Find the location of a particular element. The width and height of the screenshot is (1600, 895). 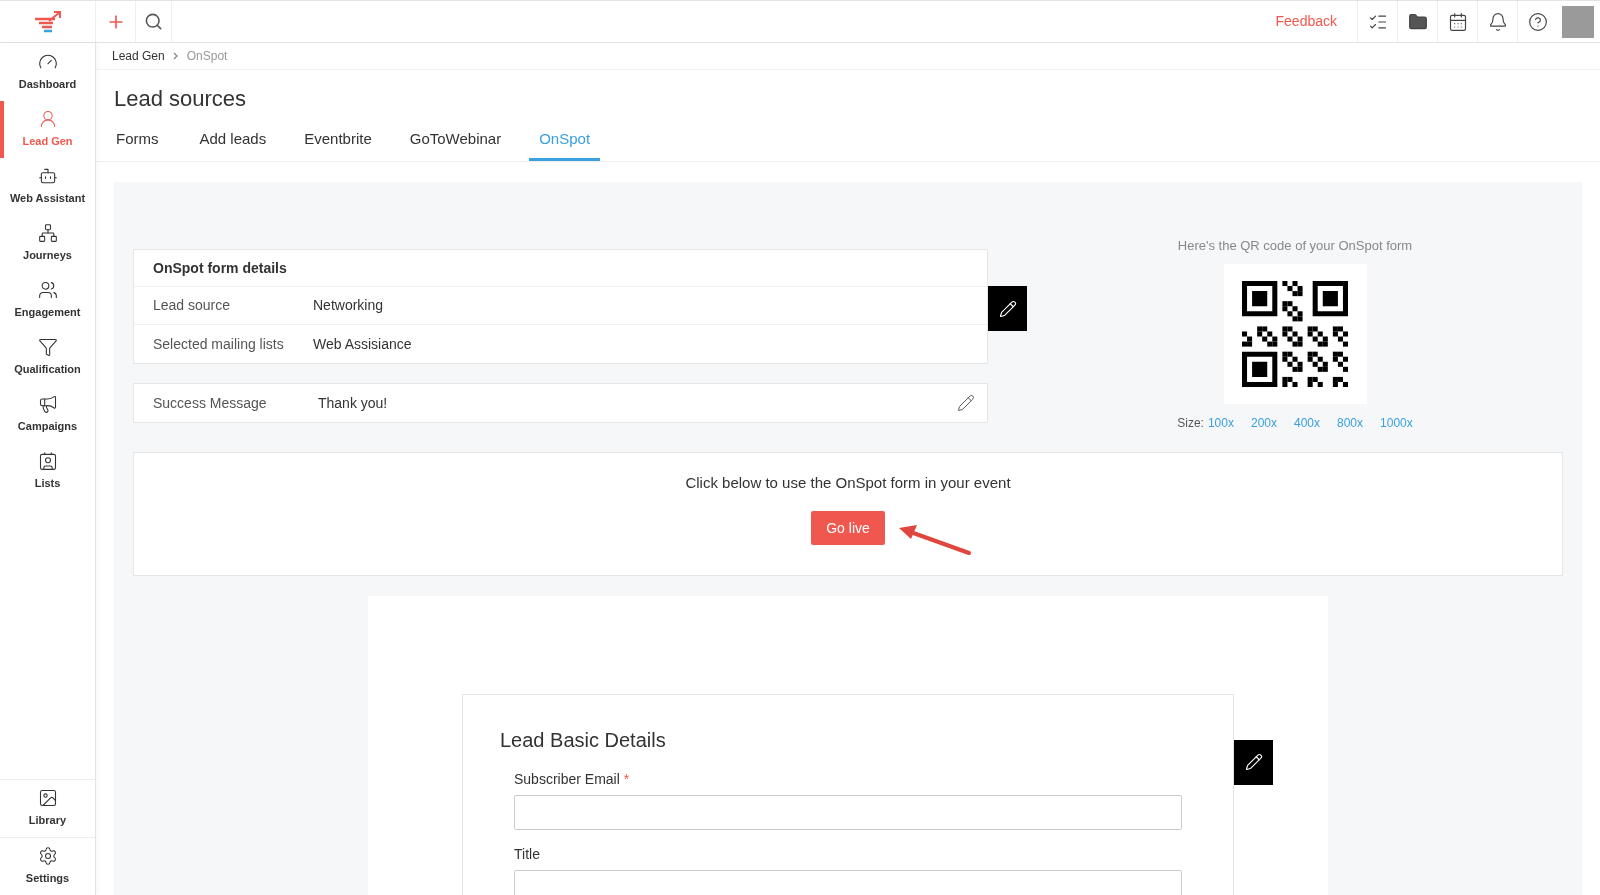

form-title: Lead Basic Details is located at coordinates (583, 740).